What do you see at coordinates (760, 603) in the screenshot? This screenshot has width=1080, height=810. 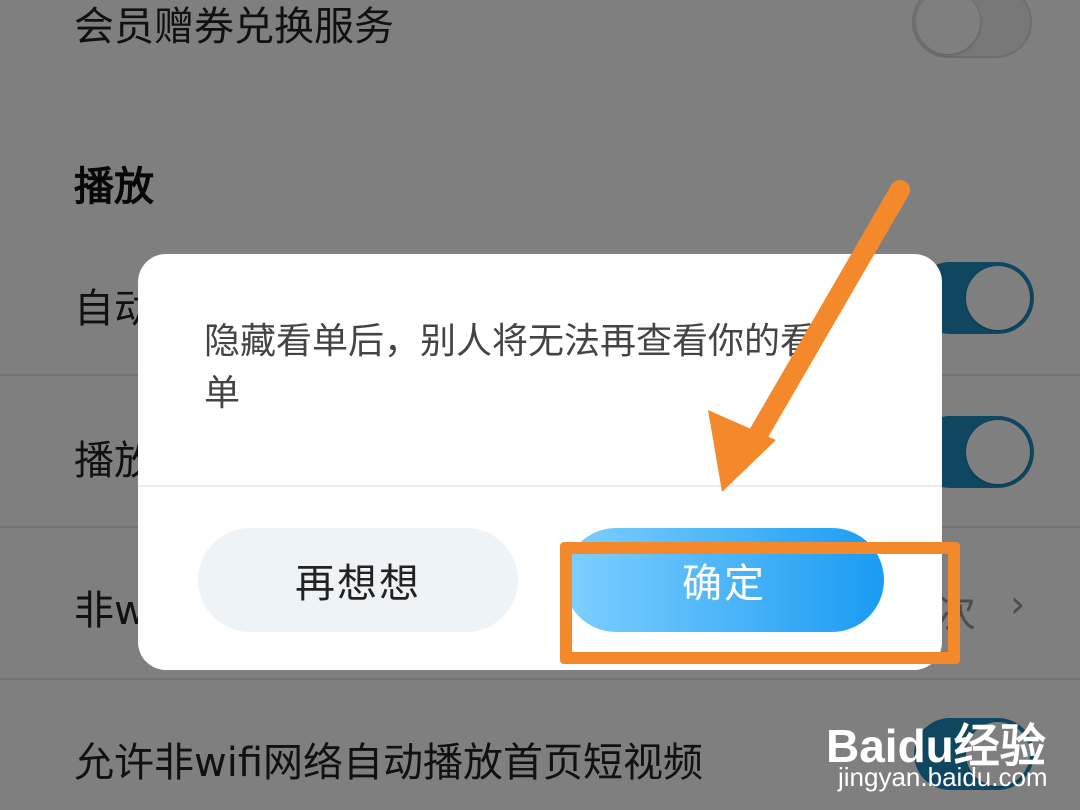 I see `annotation-highlight-box` at bounding box center [760, 603].